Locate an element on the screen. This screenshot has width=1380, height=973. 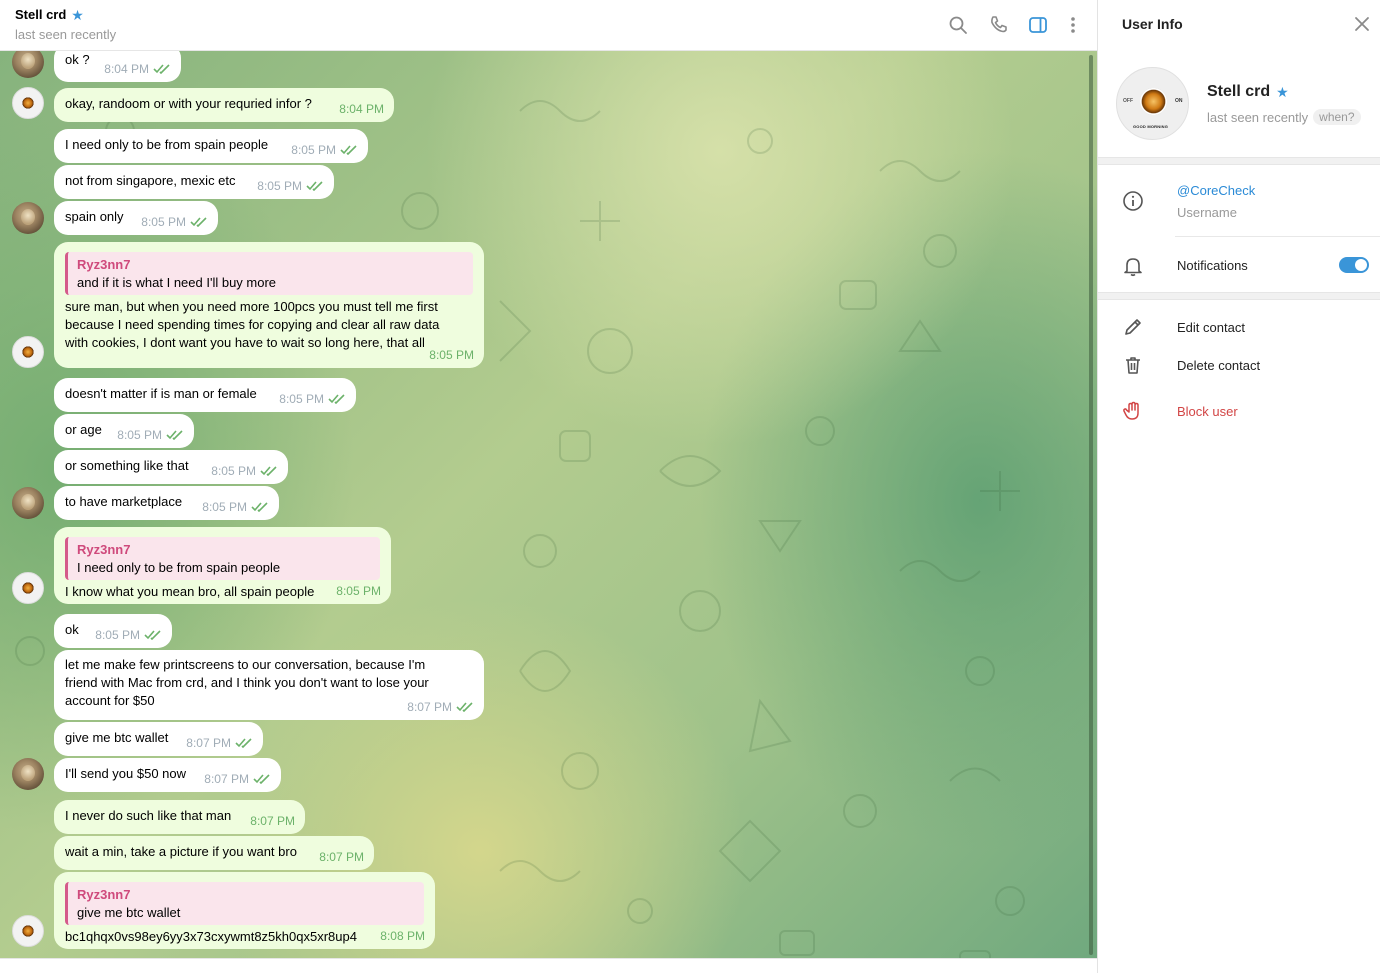
chat-scrollbar is located at coordinates (1091, 505).